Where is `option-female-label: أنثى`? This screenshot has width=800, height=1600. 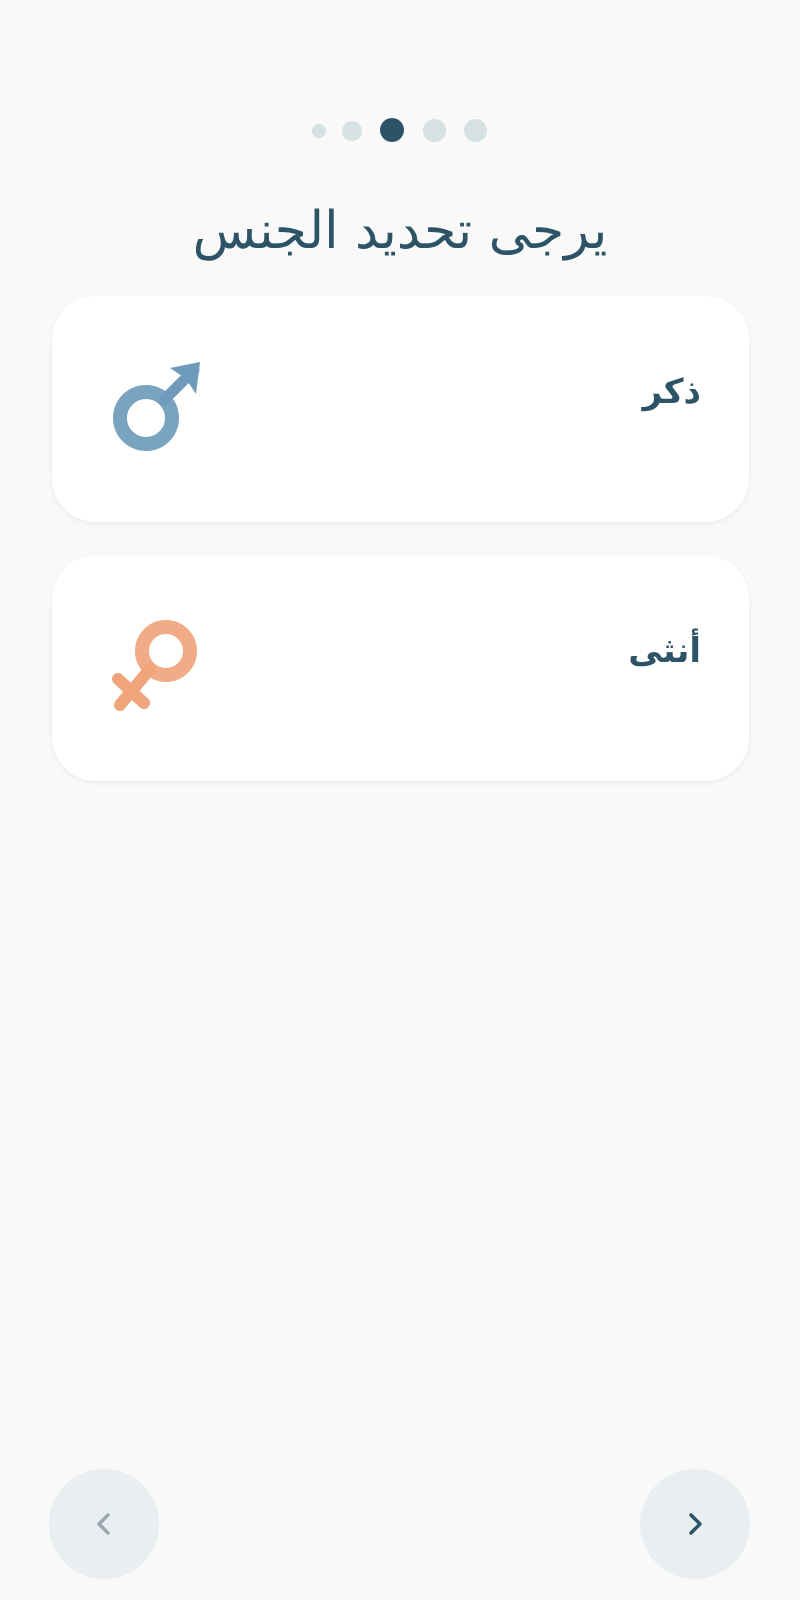
option-female-label: أنثى is located at coordinates (664, 651).